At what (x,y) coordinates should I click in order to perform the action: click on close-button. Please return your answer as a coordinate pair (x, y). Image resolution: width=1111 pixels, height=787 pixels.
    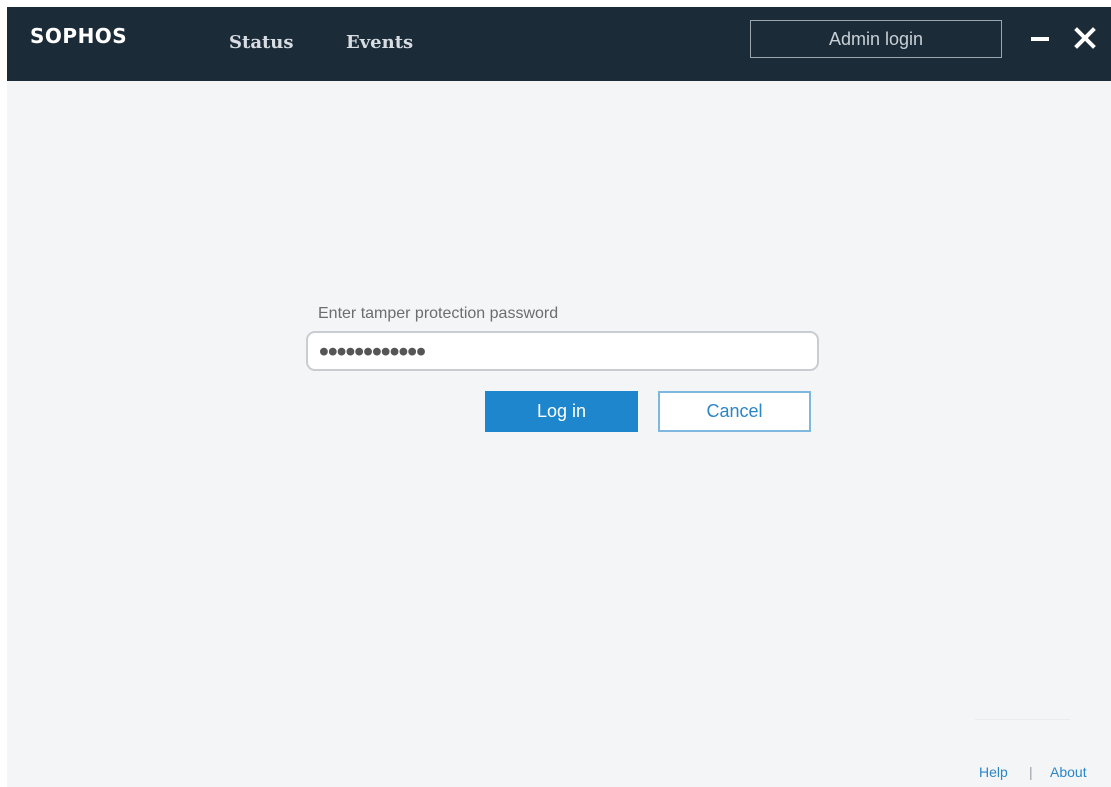
    Looking at the image, I should click on (1086, 39).